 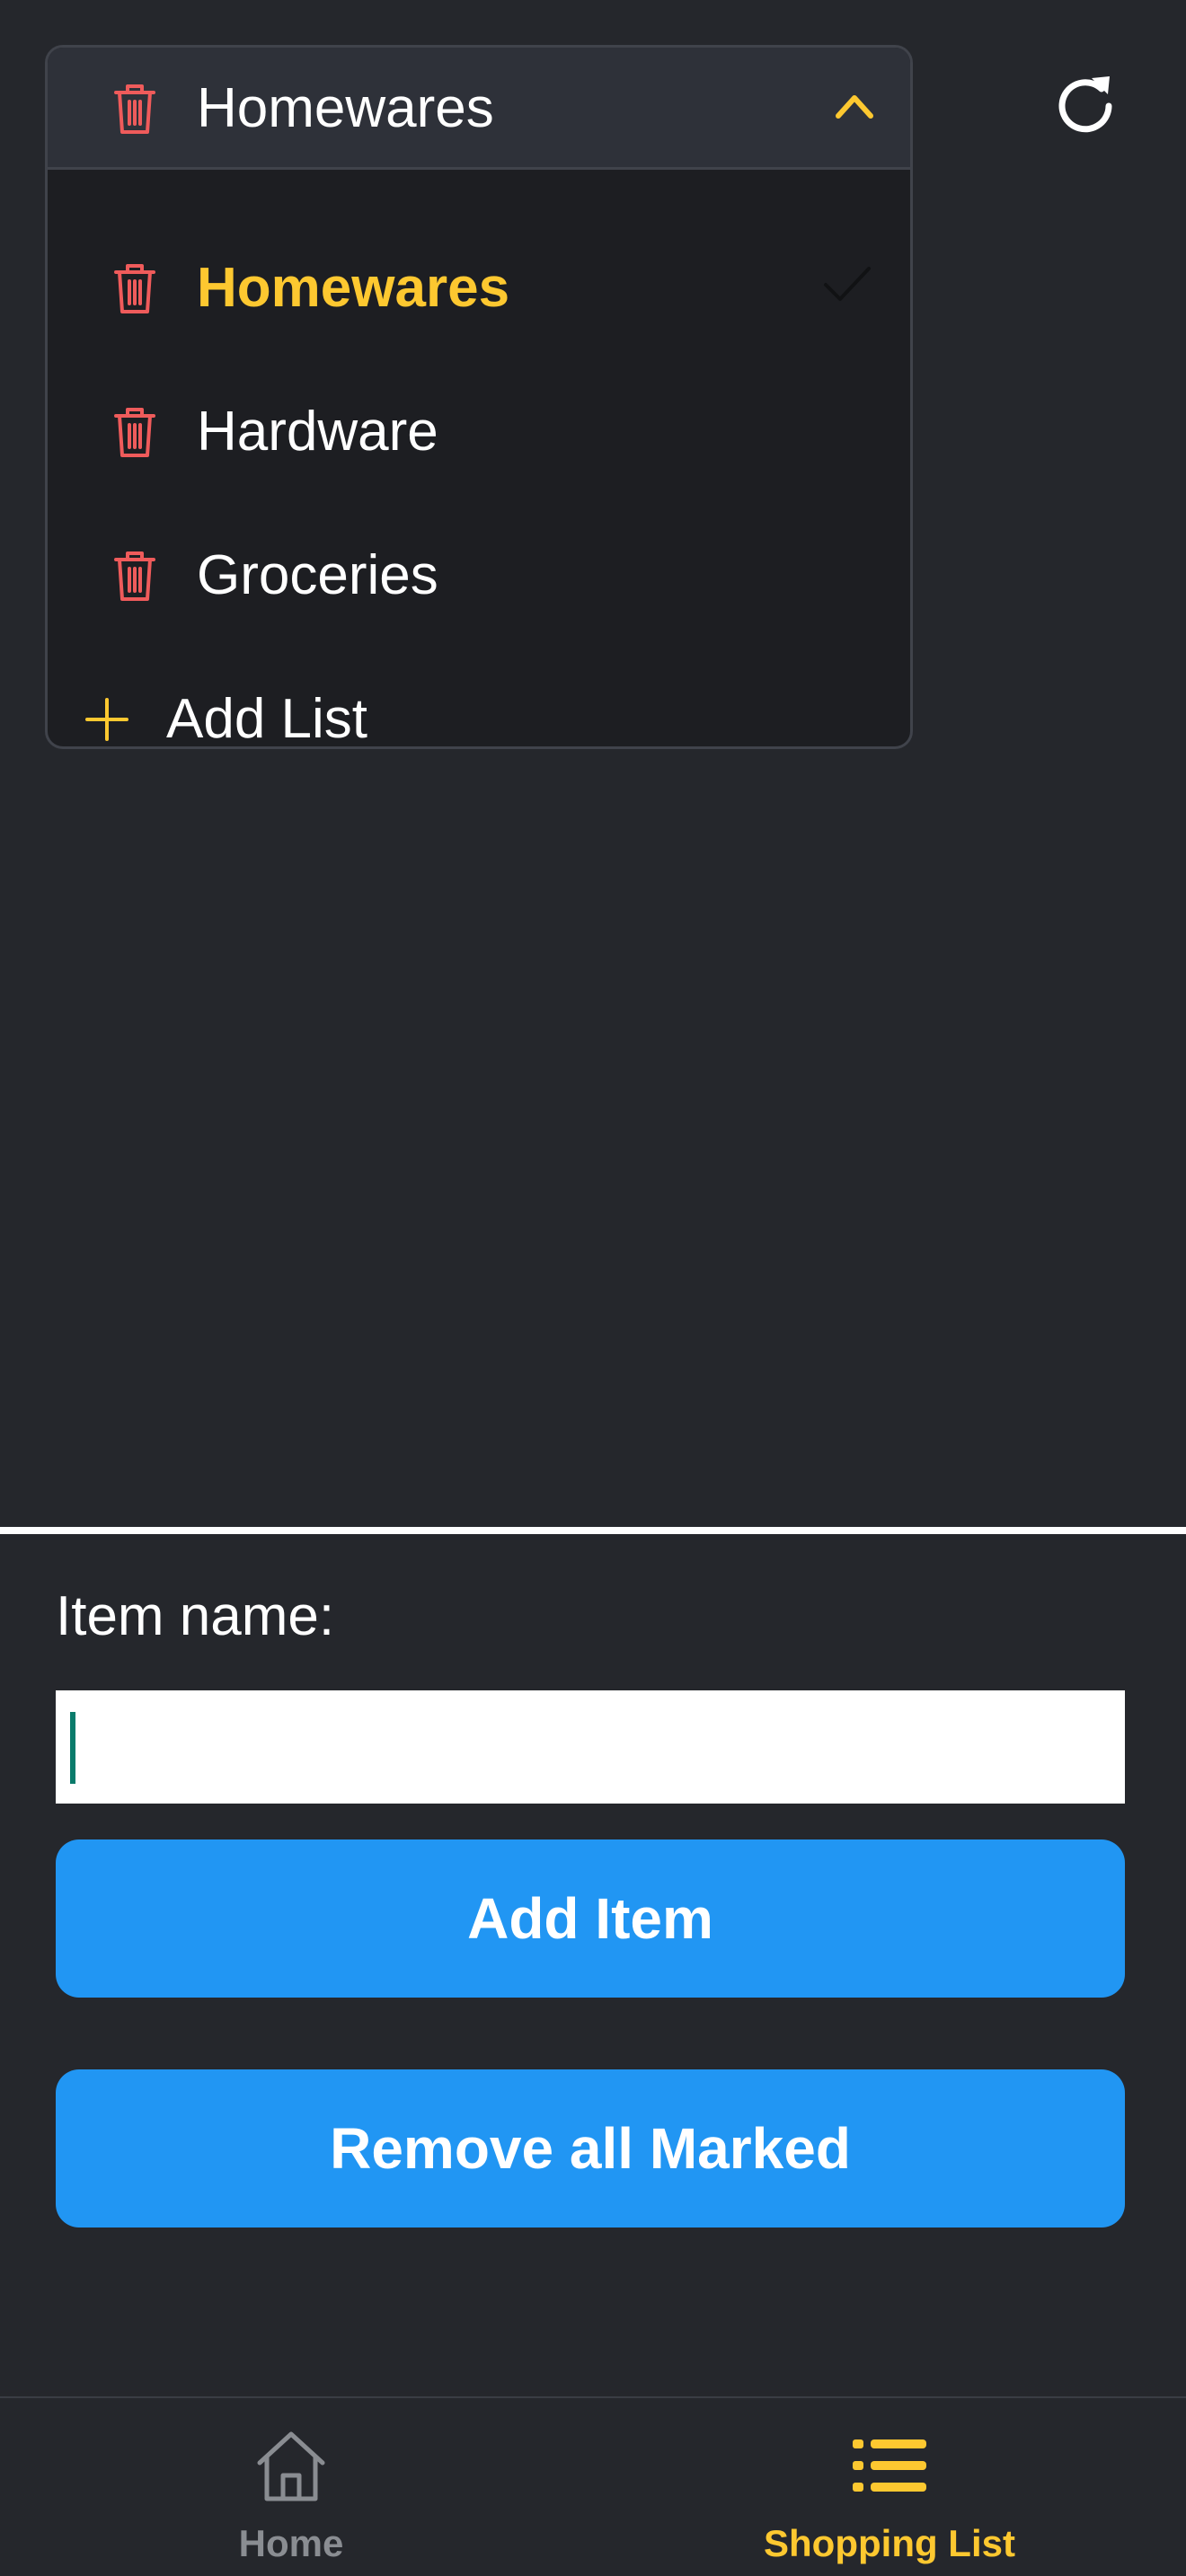 What do you see at coordinates (479, 576) in the screenshot?
I see `dropdown-option-groceries: Groceries` at bounding box center [479, 576].